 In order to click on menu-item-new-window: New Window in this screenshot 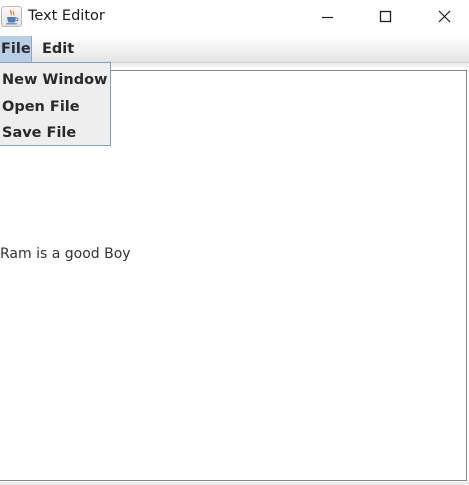, I will do `click(55, 80)`.